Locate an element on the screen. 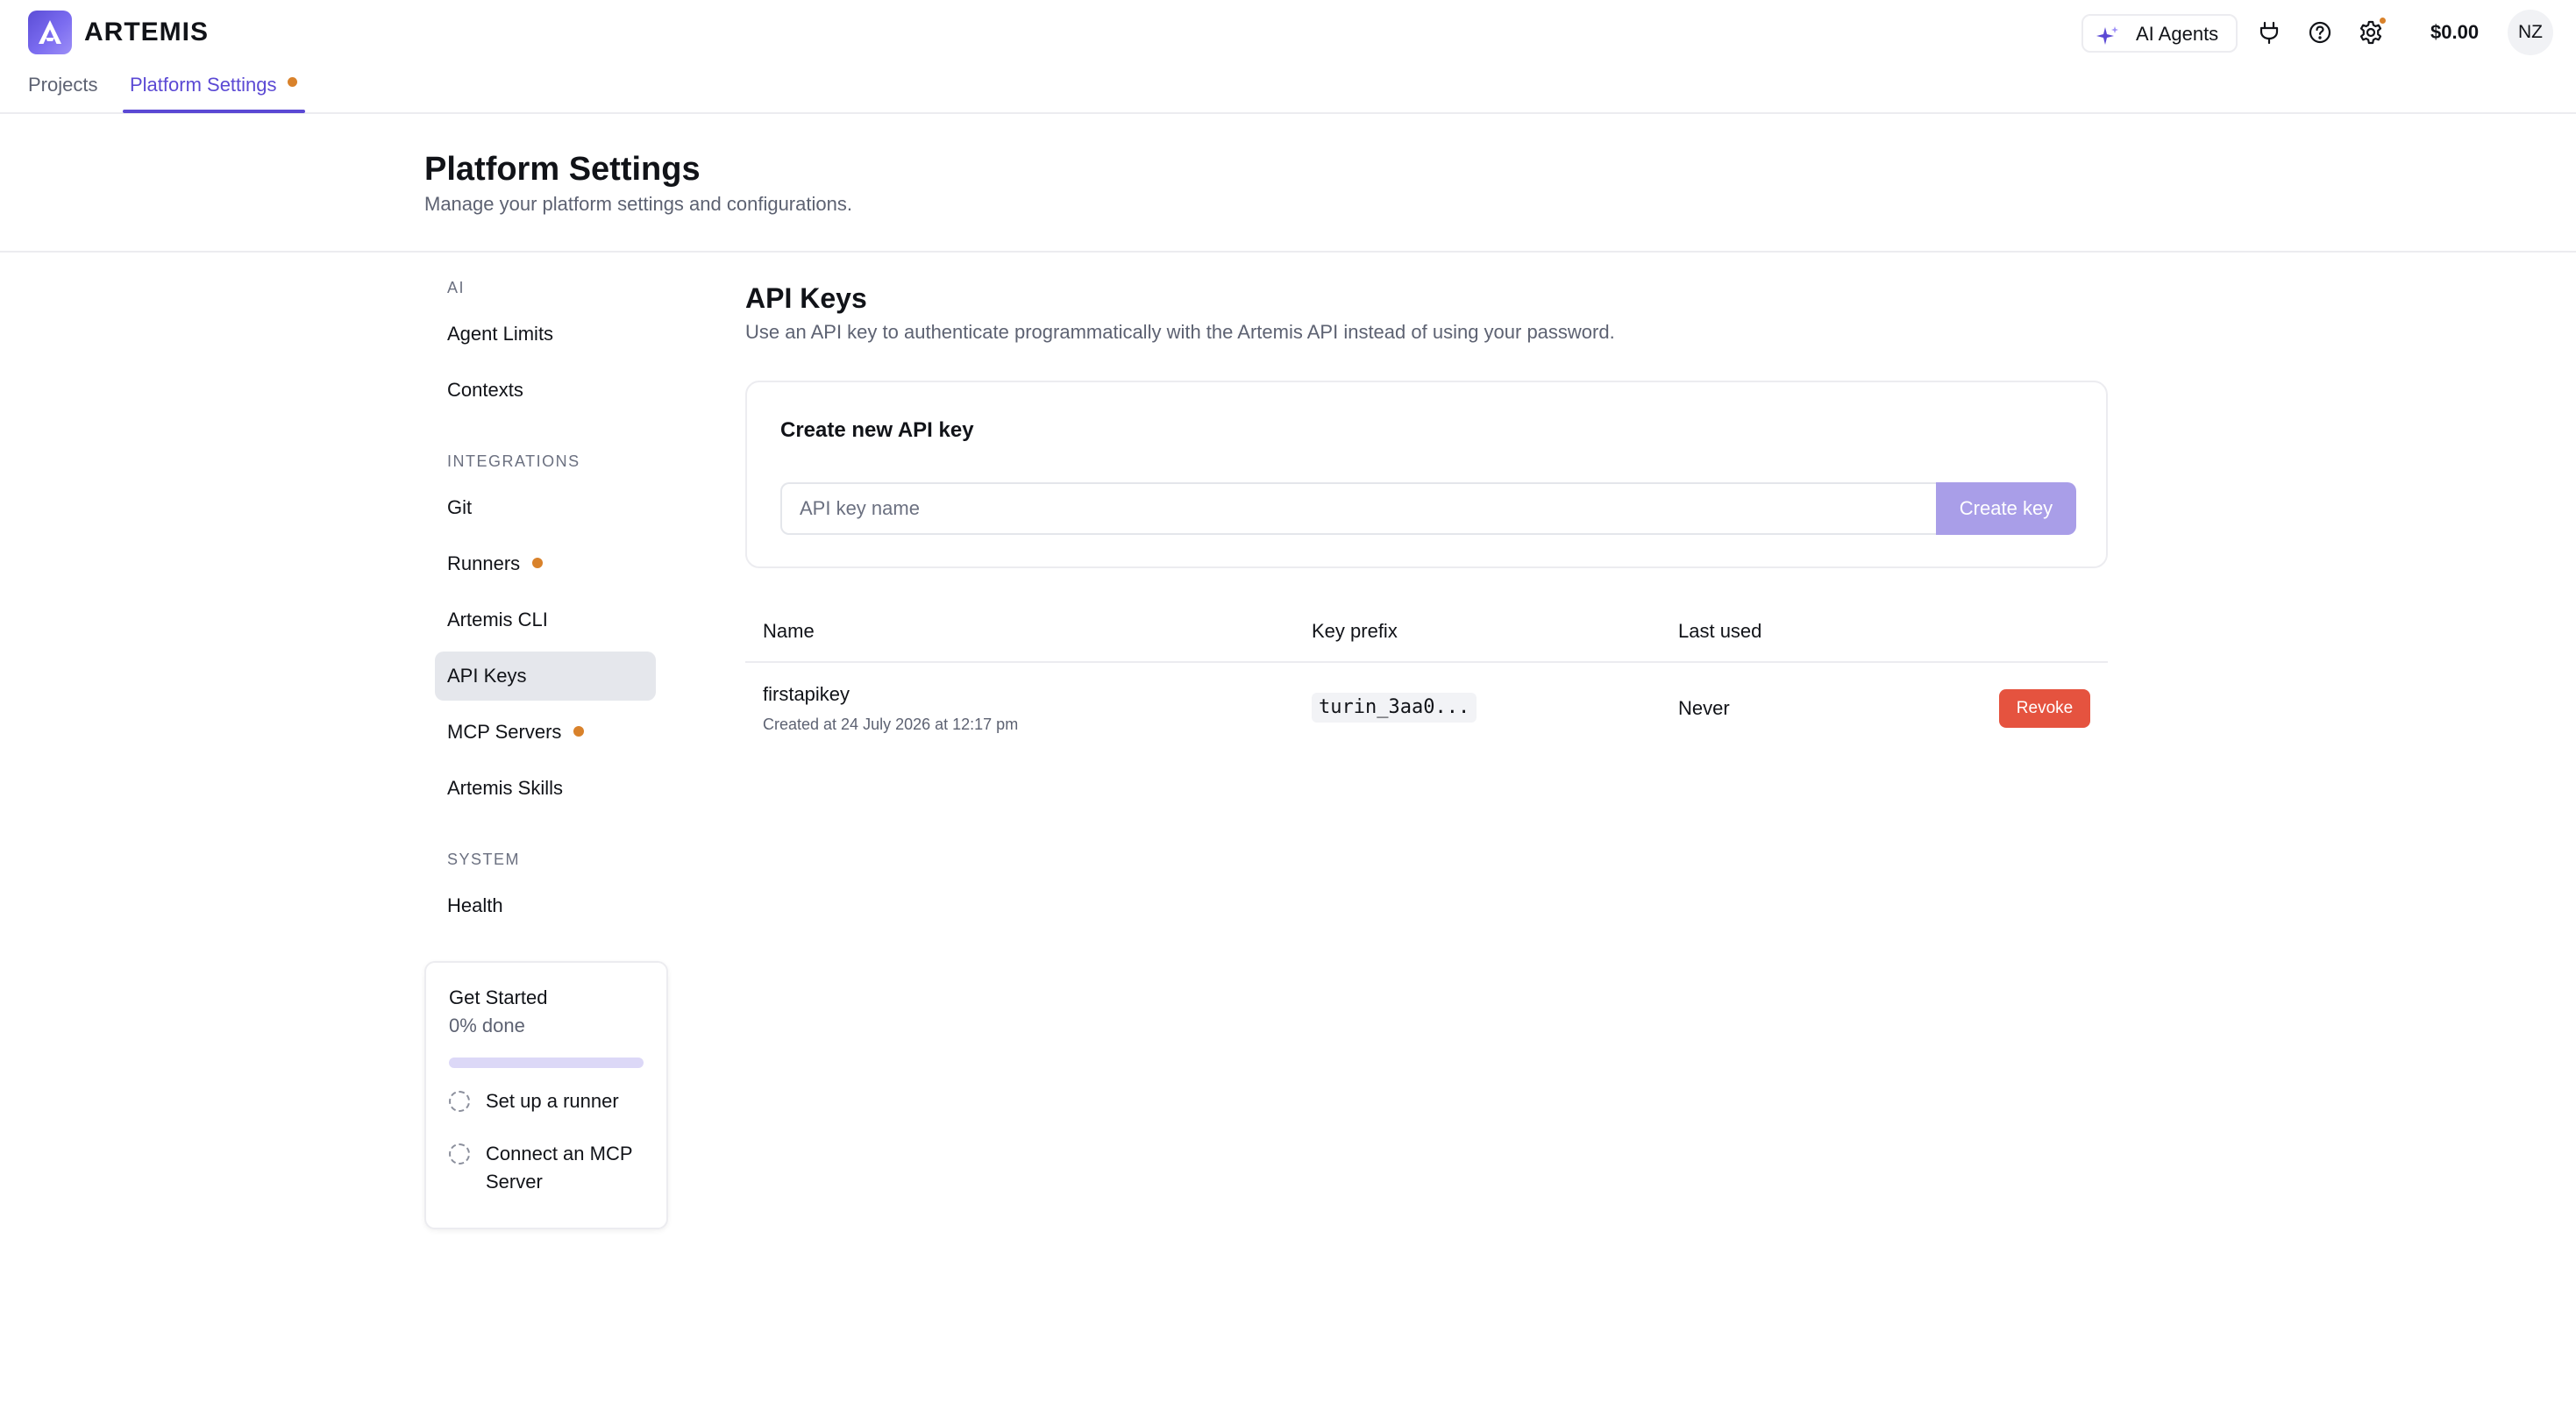 Image resolution: width=2576 pixels, height=1403 pixels. sidebar-section-system: SYSTEM is located at coordinates (484, 859).